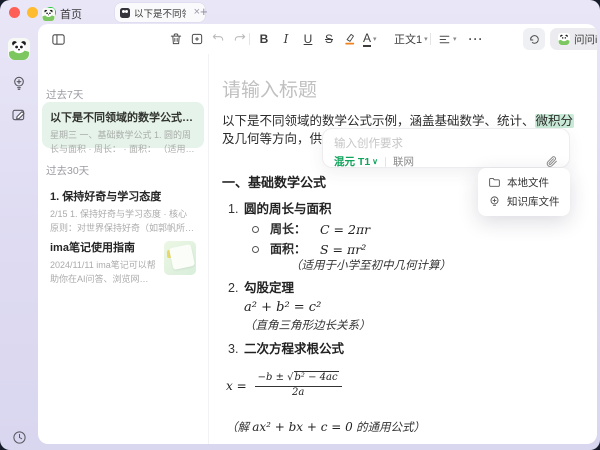 The height and width of the screenshot is (450, 600). Describe the element at coordinates (329, 39) in the screenshot. I see `strikethrough-button: S` at that location.